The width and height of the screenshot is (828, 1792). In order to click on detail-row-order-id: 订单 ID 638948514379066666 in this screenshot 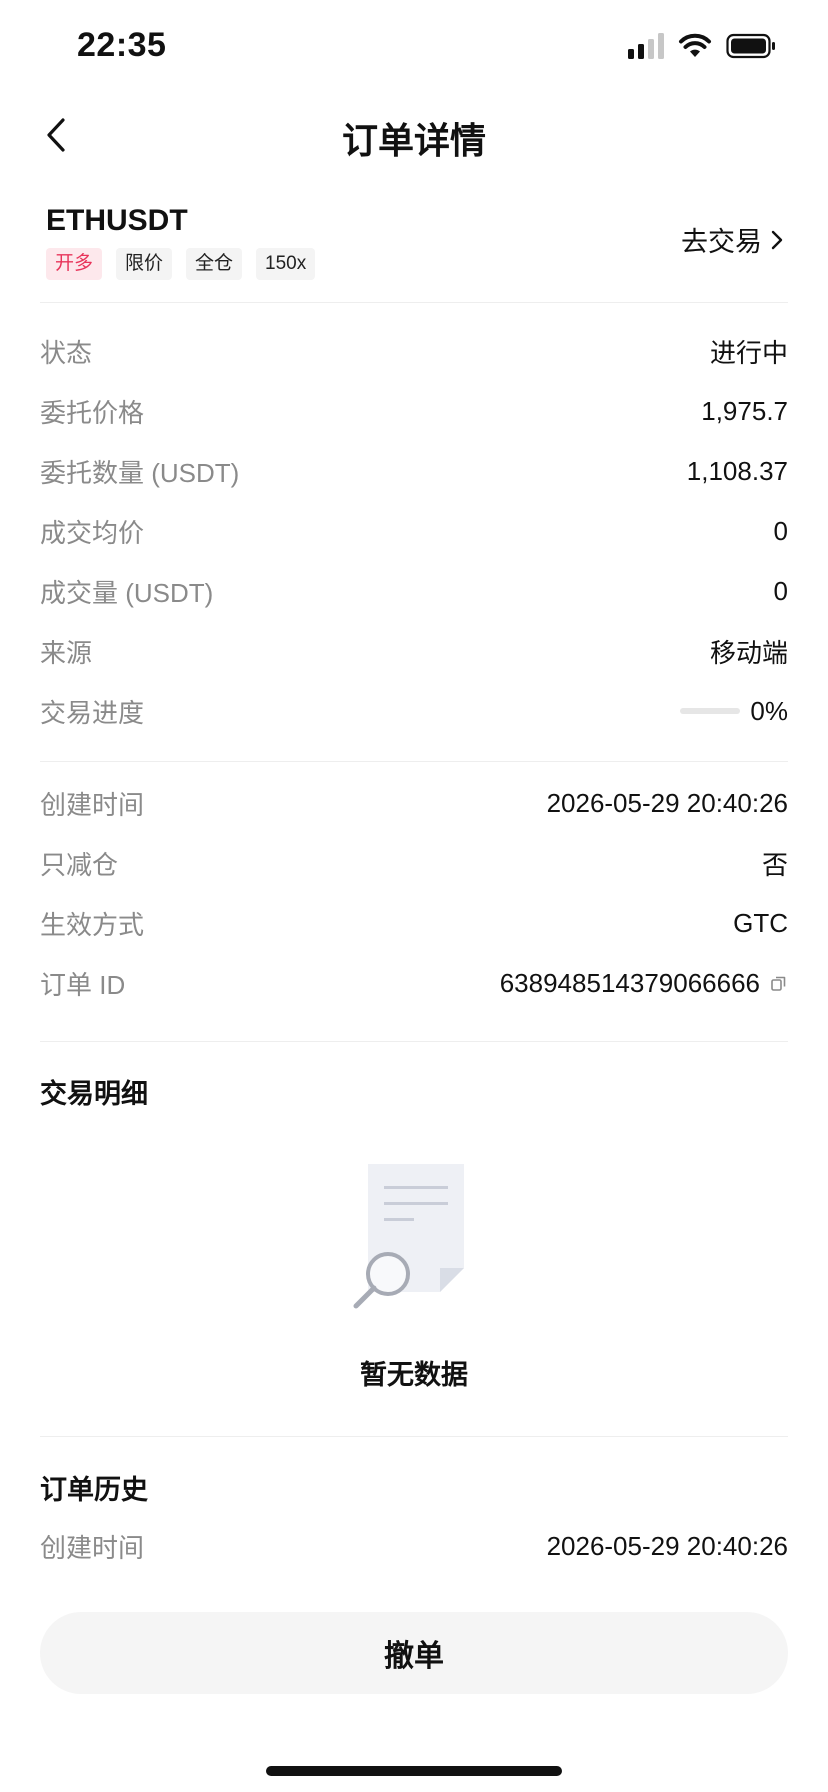, I will do `click(414, 983)`.